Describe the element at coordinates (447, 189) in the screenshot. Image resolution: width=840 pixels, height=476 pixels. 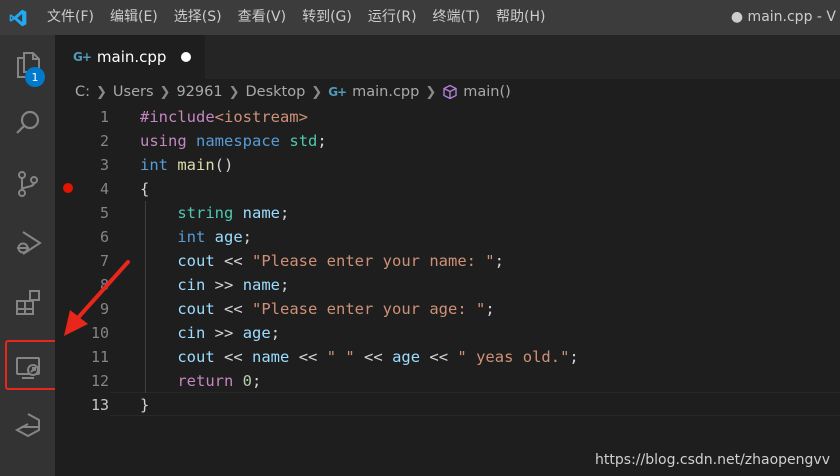
I see `code-line: 4 {` at that location.